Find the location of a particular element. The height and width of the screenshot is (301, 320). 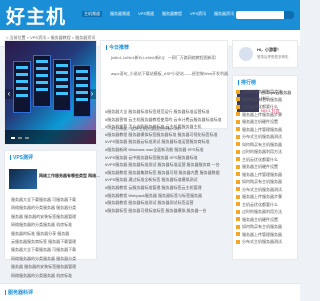

avatar is located at coordinates (246, 54).